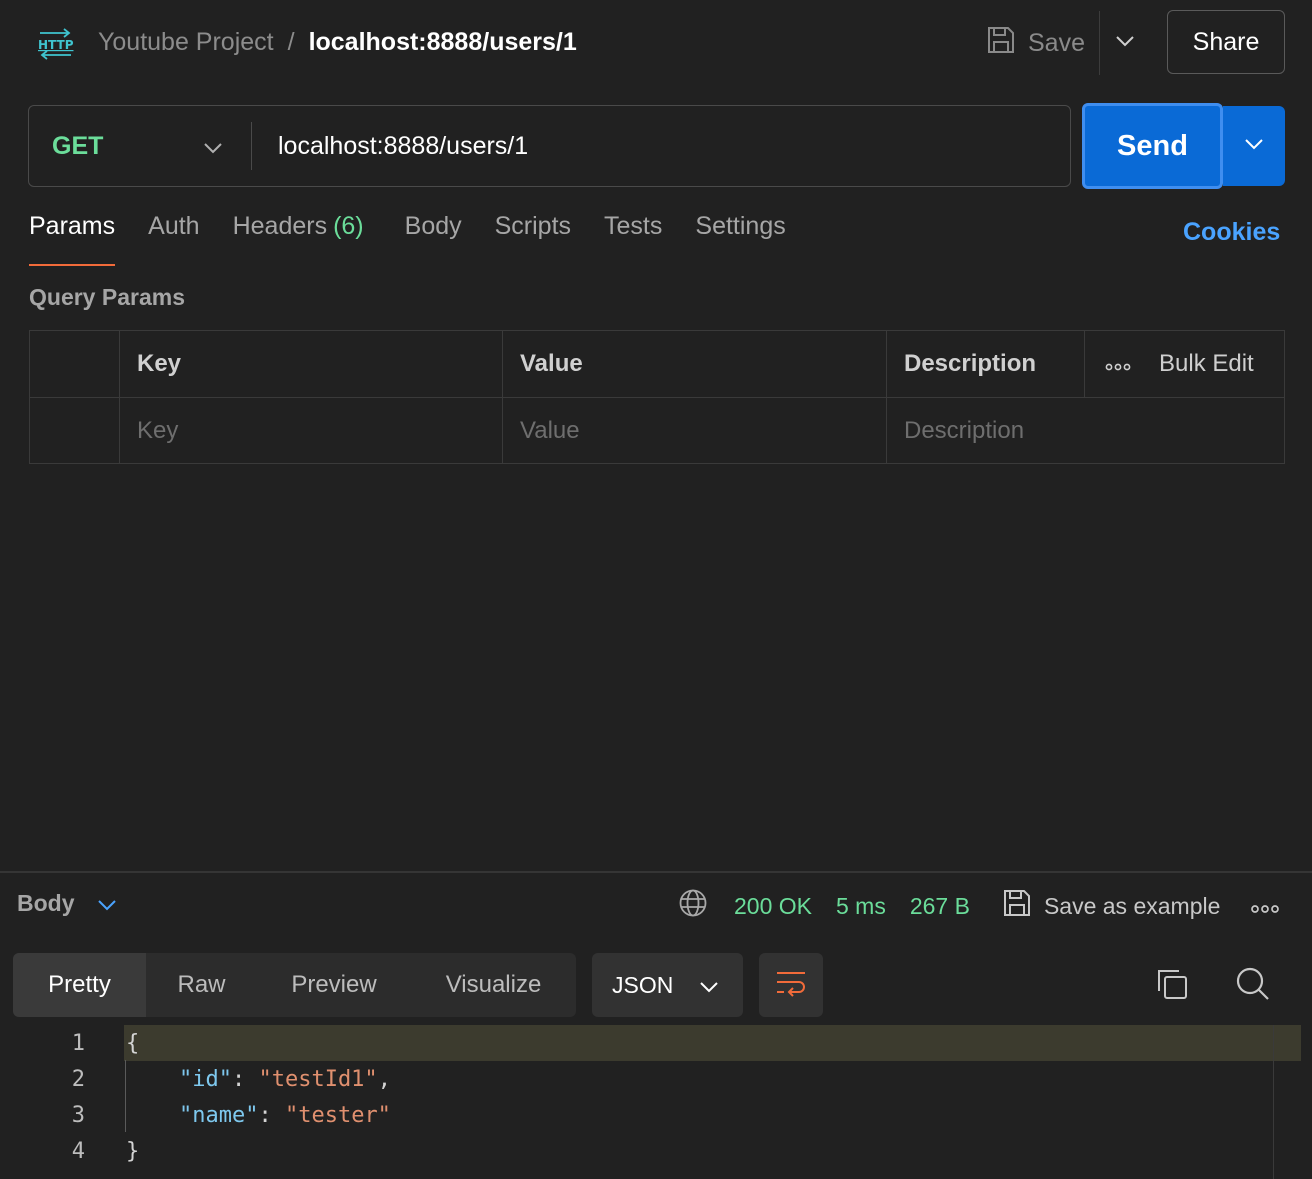 The width and height of the screenshot is (1312, 1179). I want to click on tab-visualize: Visualize, so click(493, 985).